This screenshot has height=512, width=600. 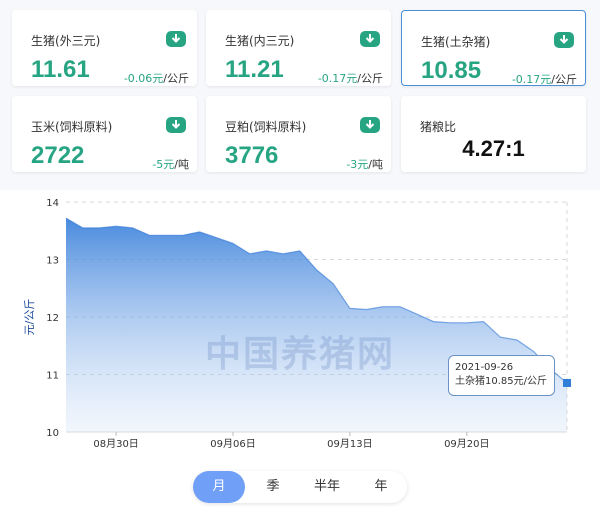 I want to click on y-tick-label: 10, so click(x=52, y=433).